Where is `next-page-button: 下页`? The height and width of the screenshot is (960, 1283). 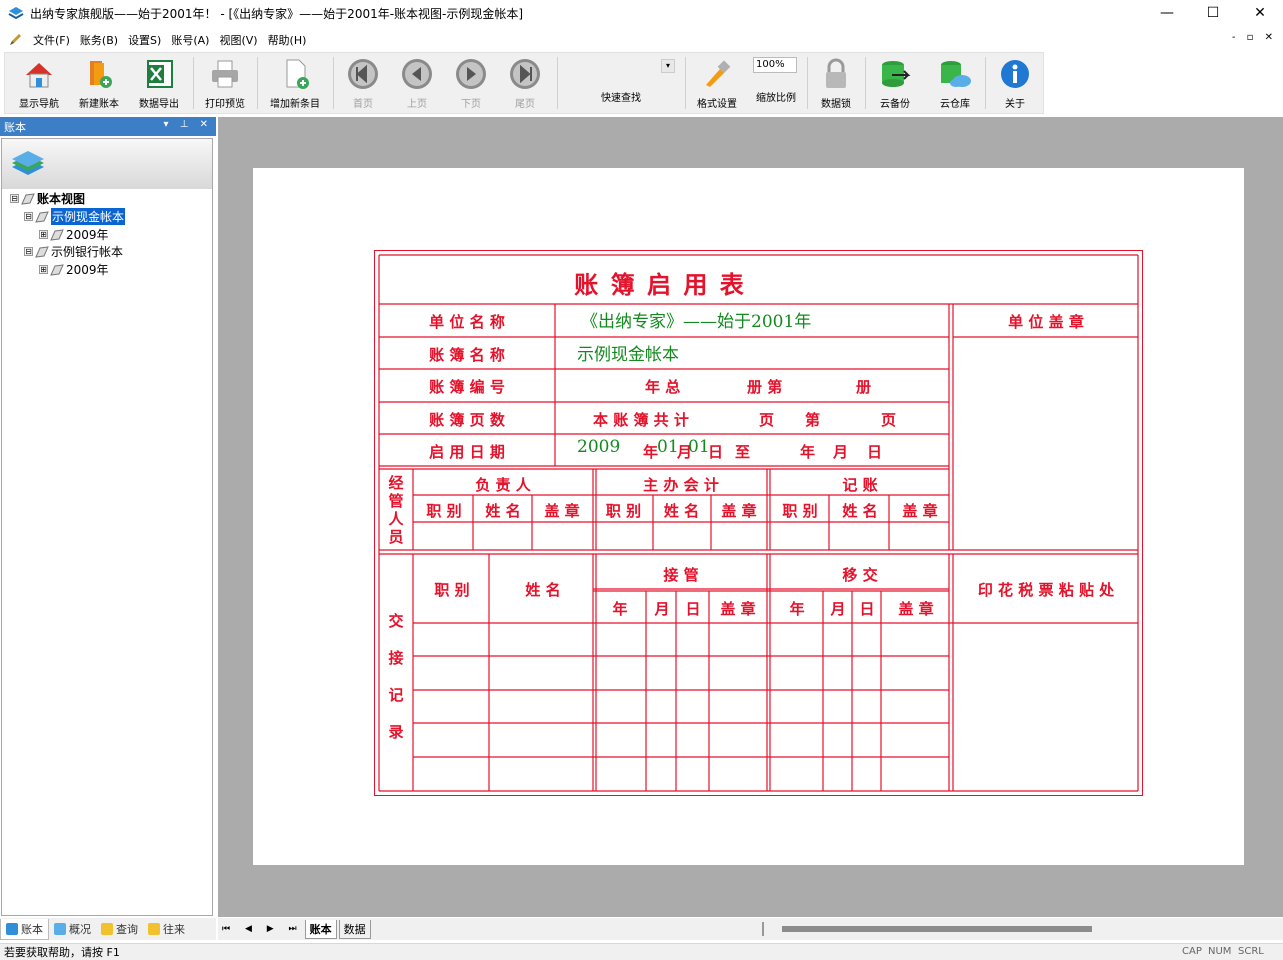 next-page-button: 下页 is located at coordinates (471, 83).